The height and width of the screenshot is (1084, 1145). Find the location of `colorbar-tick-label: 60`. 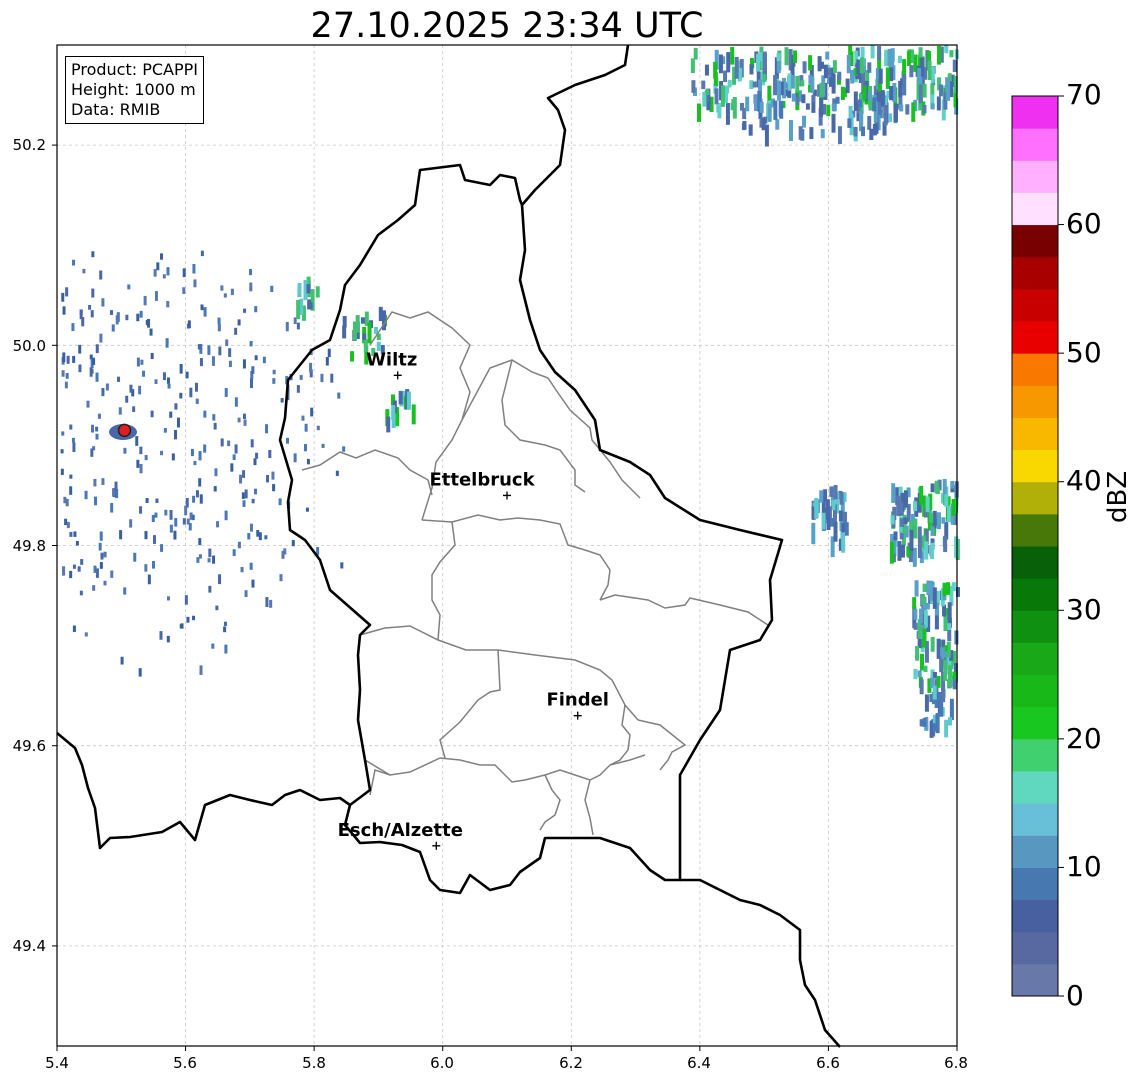

colorbar-tick-label: 60 is located at coordinates (1084, 223).